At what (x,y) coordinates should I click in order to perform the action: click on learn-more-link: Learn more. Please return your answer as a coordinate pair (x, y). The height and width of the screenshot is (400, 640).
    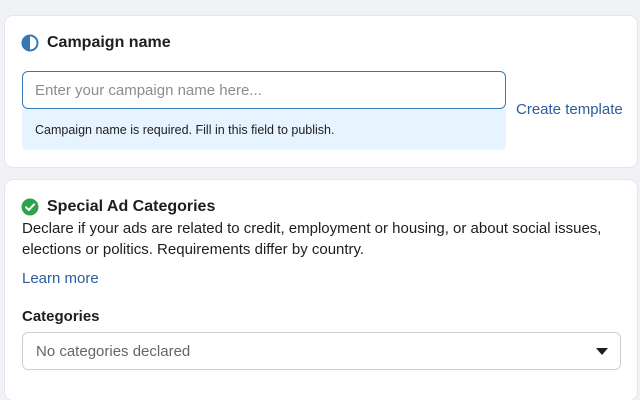
    Looking at the image, I should click on (60, 278).